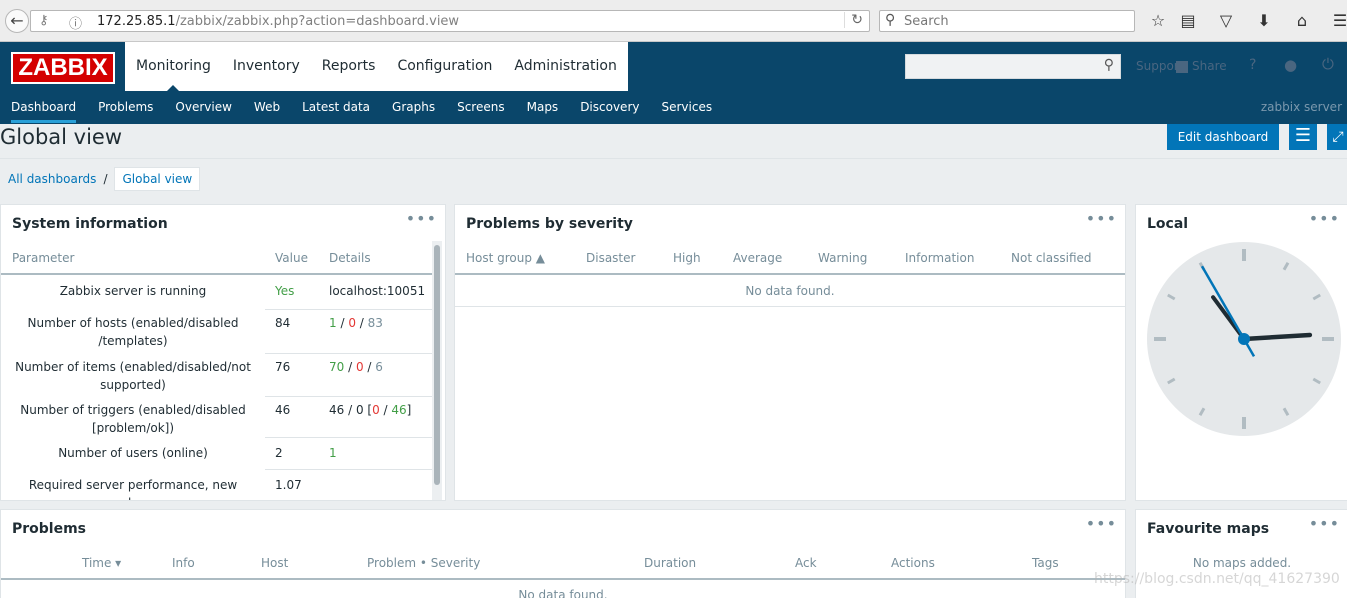 This screenshot has width=1347, height=598. What do you see at coordinates (444, 66) in the screenshot?
I see `menu-configuration: Configuration` at bounding box center [444, 66].